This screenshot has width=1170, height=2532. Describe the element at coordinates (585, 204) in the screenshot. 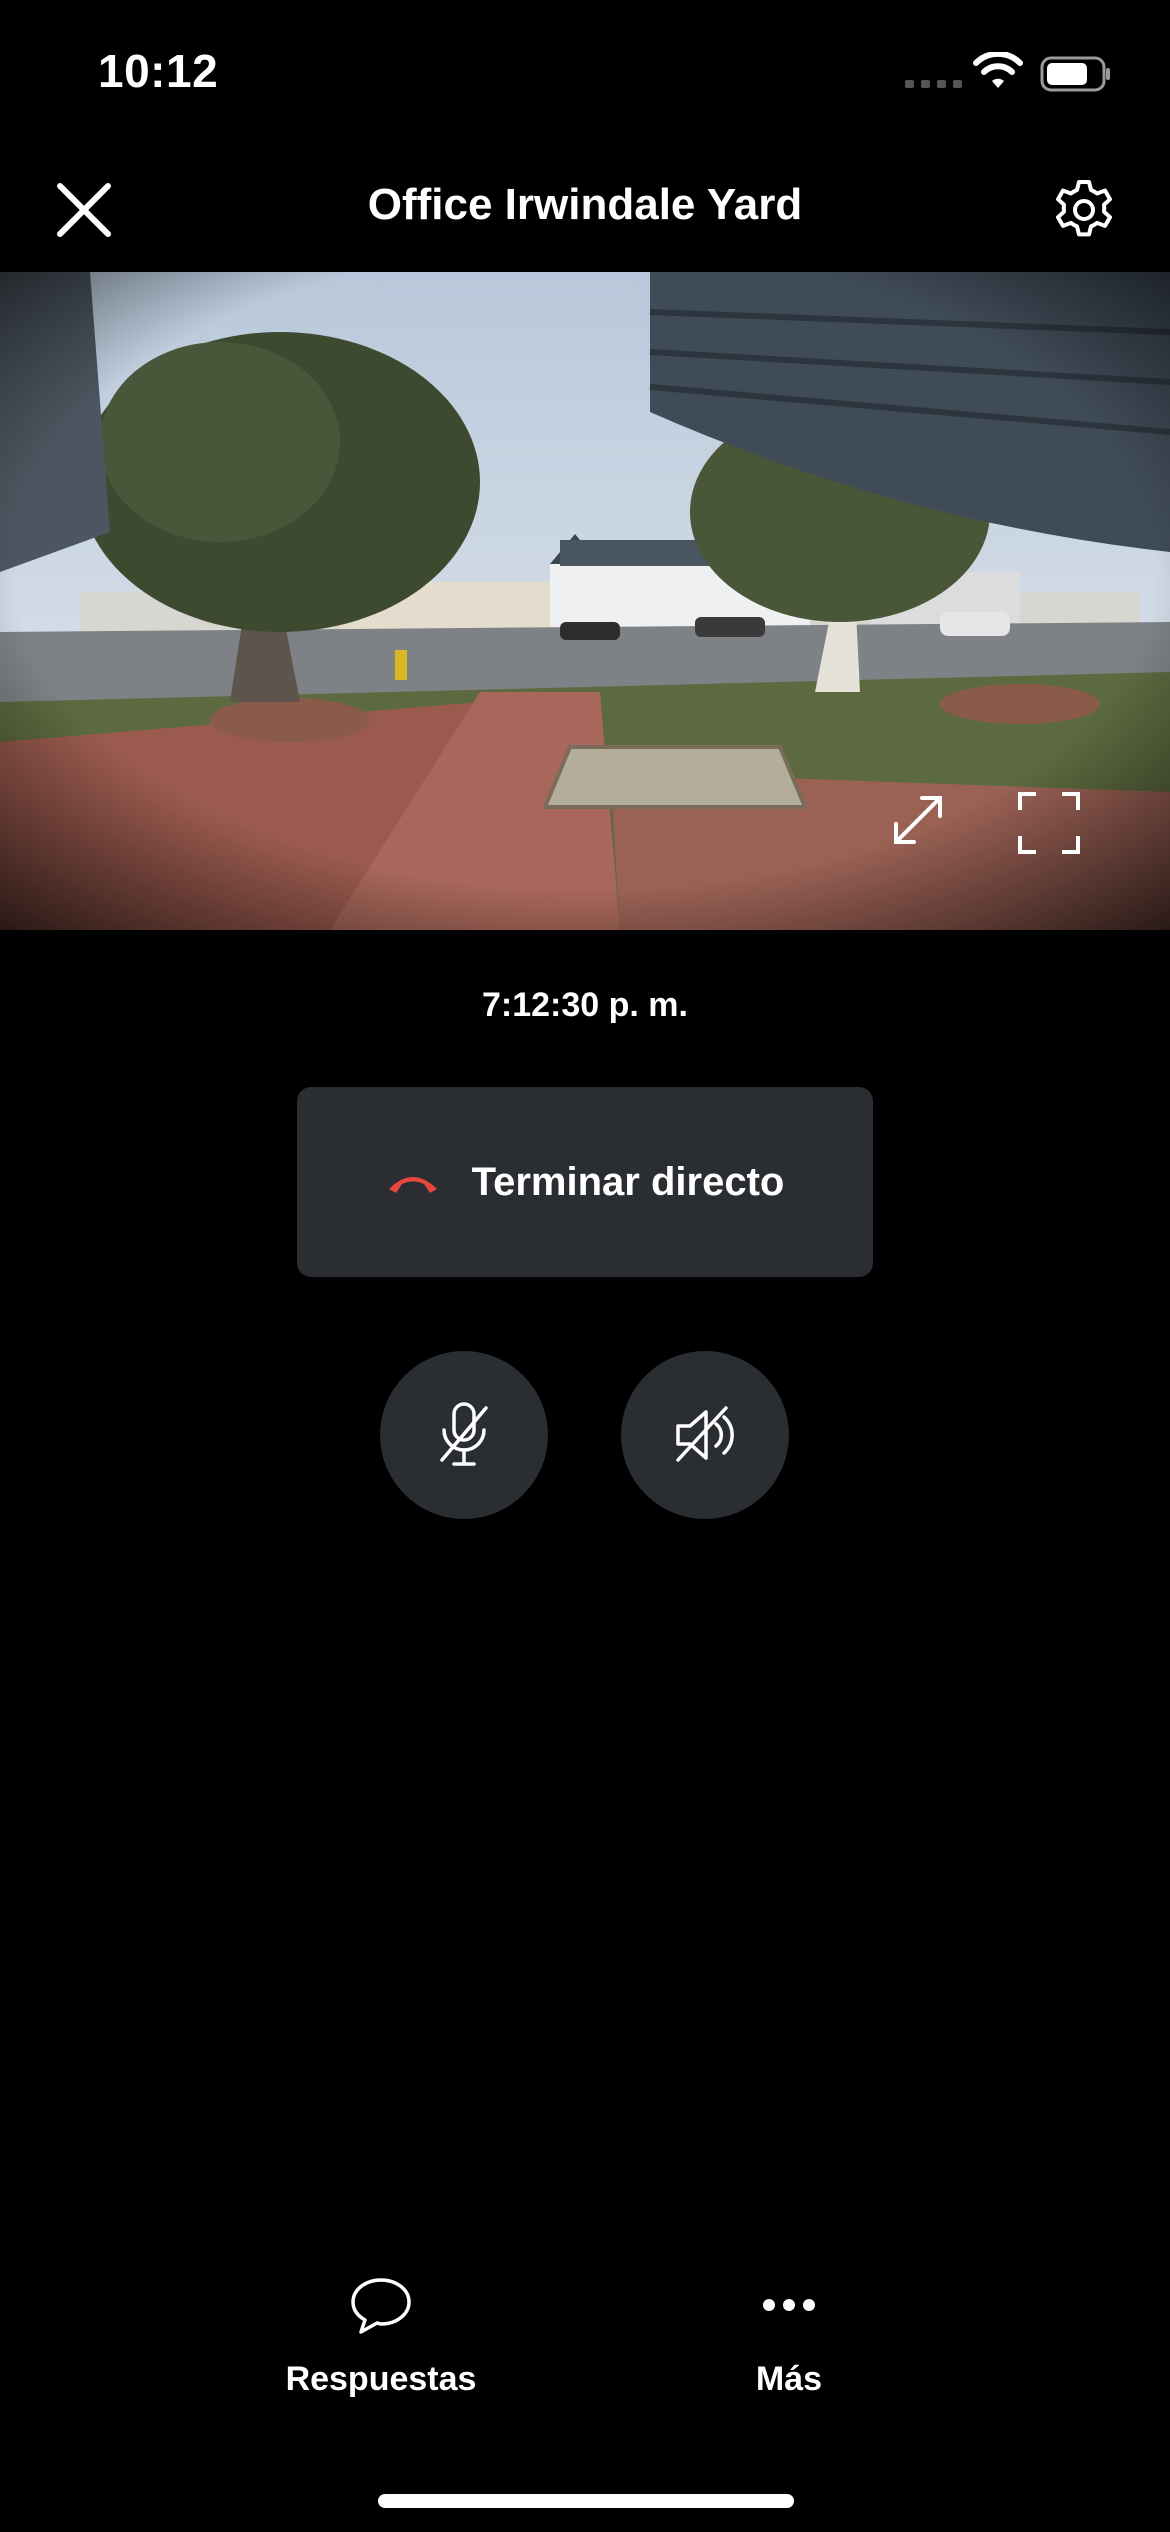

I see `page-title: Office Irwindale Yard` at that location.